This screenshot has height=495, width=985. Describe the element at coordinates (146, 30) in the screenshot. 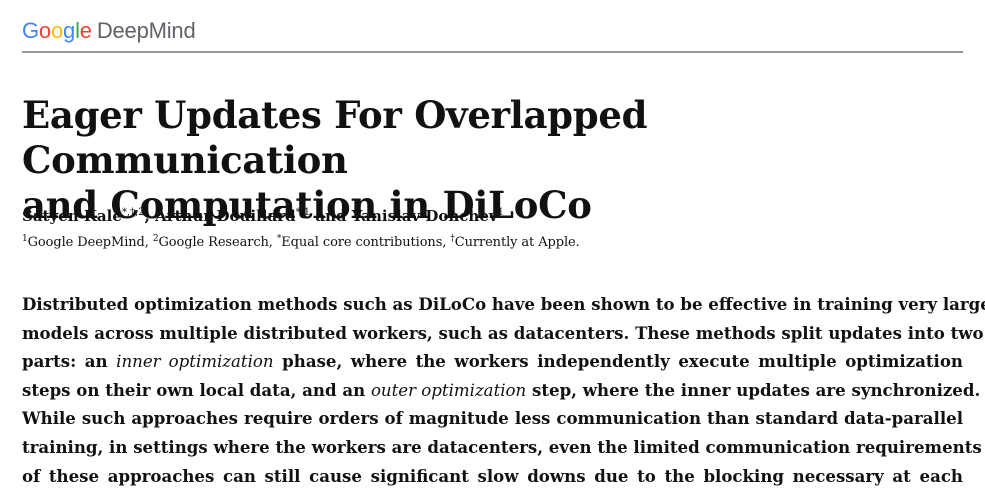

I see `logo-deepmind-text: DeepMind` at that location.